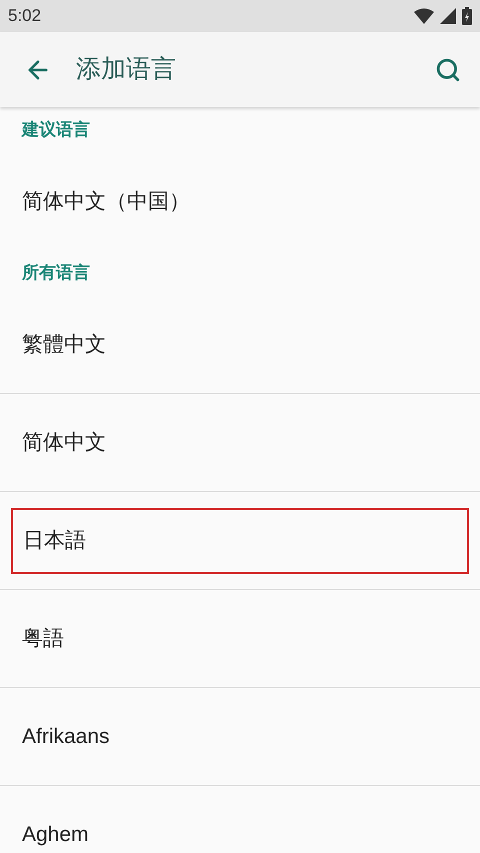 The image size is (480, 853). Describe the element at coordinates (240, 541) in the screenshot. I see `language-item: 日本語` at that location.